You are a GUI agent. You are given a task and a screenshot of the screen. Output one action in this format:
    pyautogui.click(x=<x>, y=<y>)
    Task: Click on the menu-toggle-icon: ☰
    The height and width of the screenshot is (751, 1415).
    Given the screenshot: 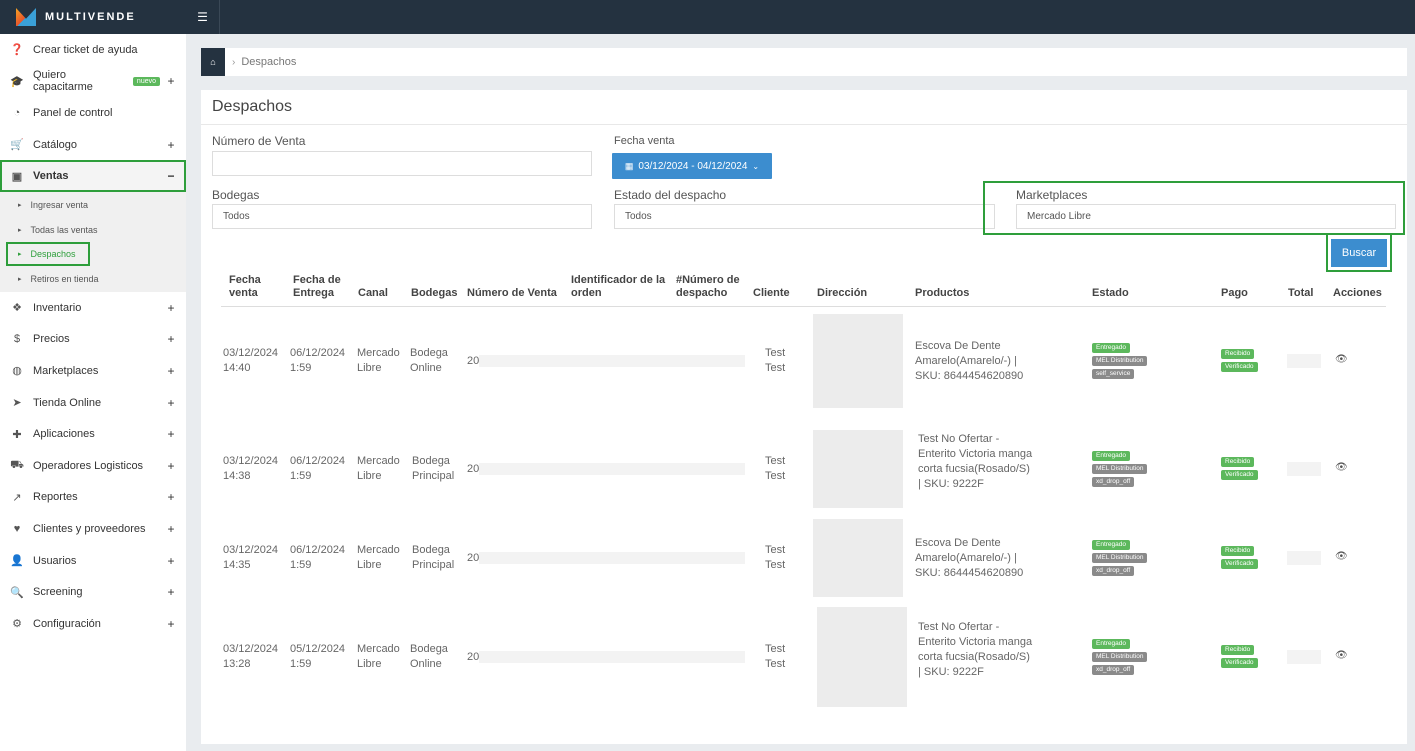 What is the action you would take?
    pyautogui.click(x=203, y=17)
    